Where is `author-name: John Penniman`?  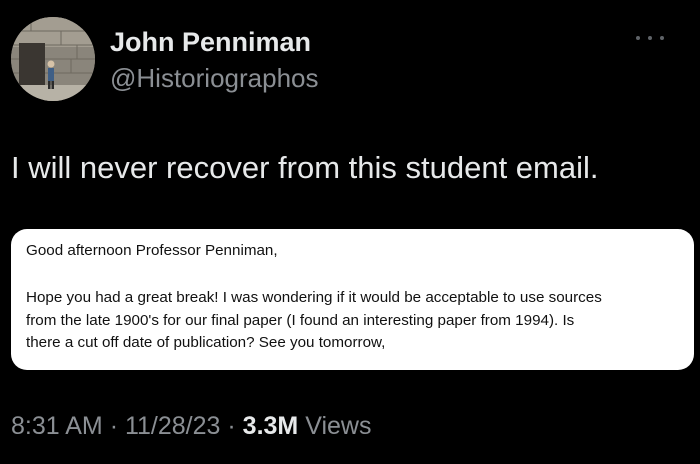 author-name: John Penniman is located at coordinates (210, 42).